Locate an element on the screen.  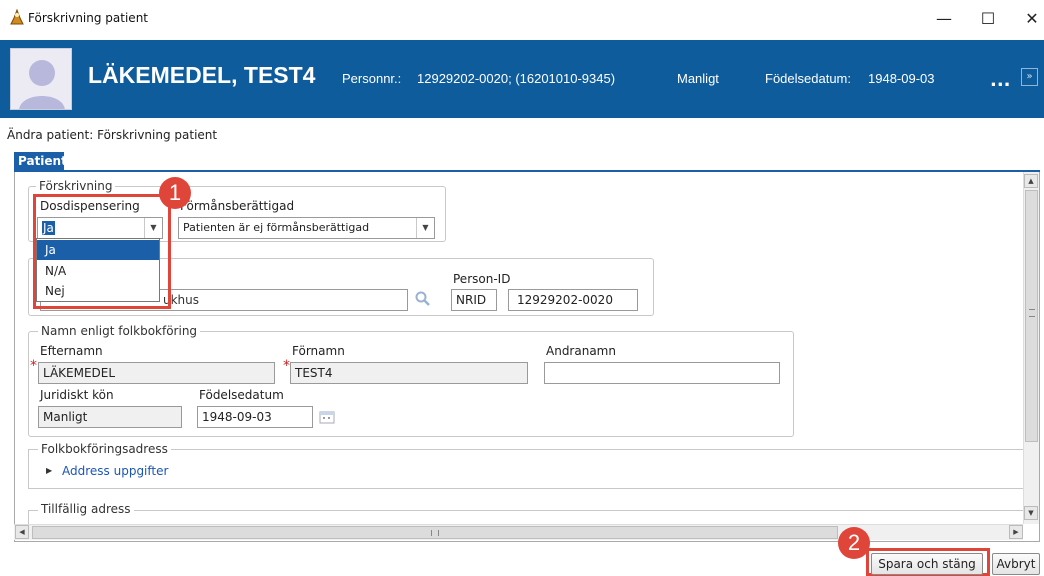
efternamn-label: Efternamn is located at coordinates (71, 351).